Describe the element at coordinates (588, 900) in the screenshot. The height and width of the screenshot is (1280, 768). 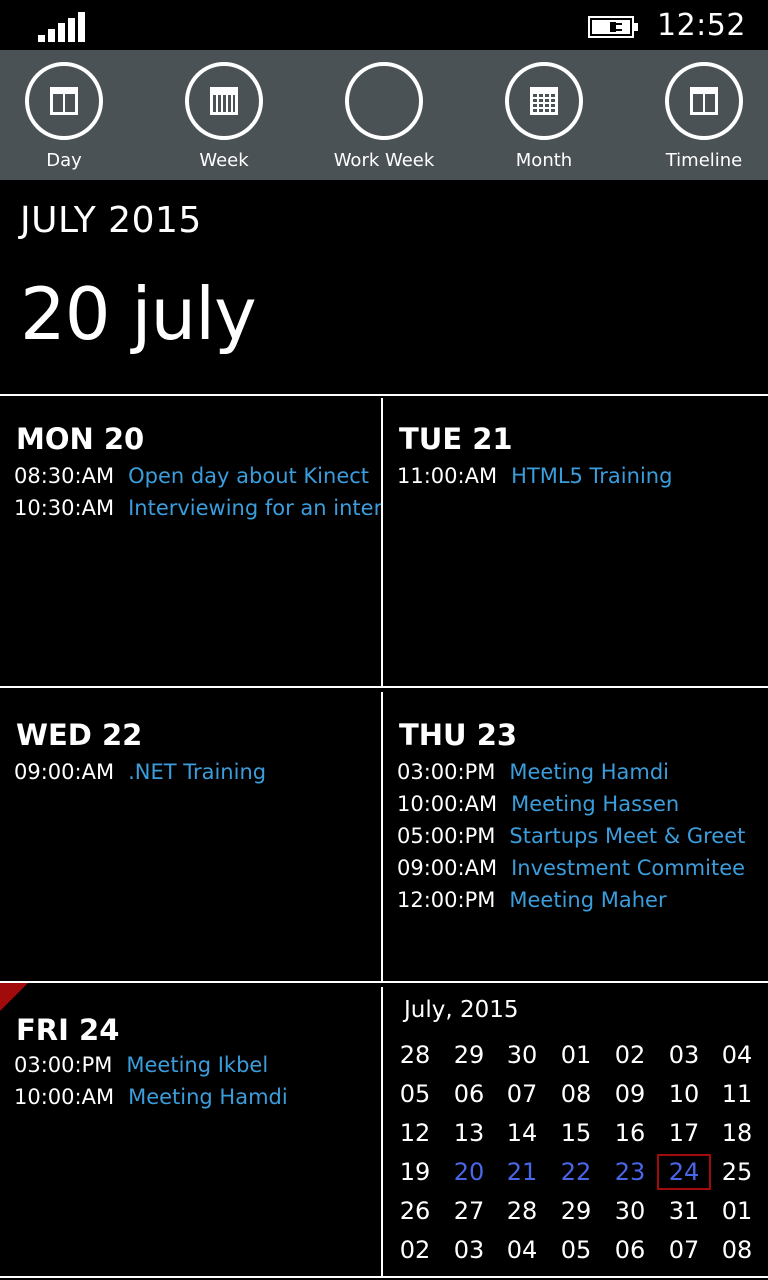
I see `event-title: Meeting Maher` at that location.